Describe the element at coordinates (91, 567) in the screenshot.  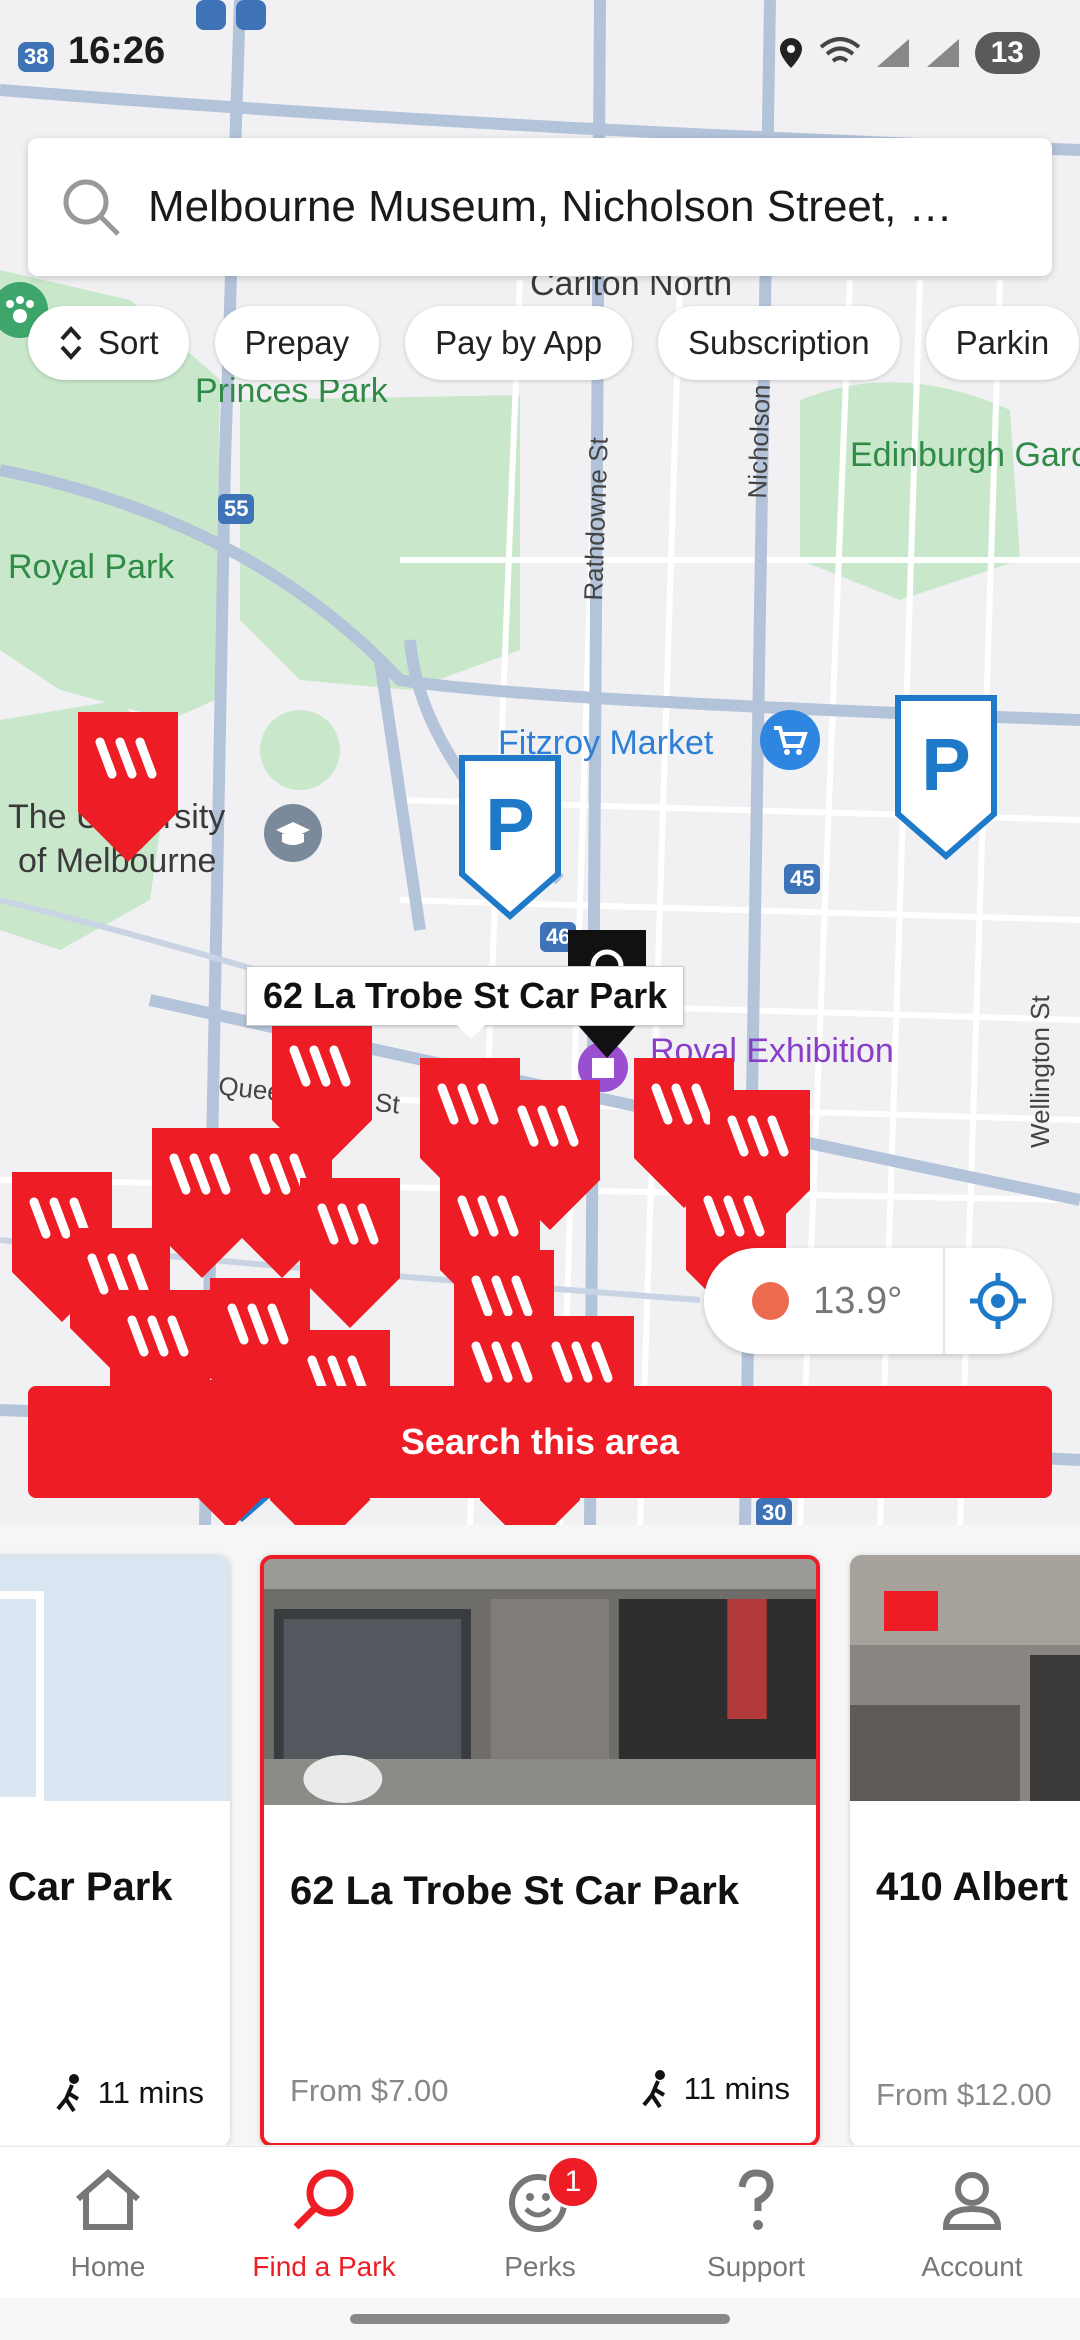
I see `map-label-royal-park: Royal Park` at that location.